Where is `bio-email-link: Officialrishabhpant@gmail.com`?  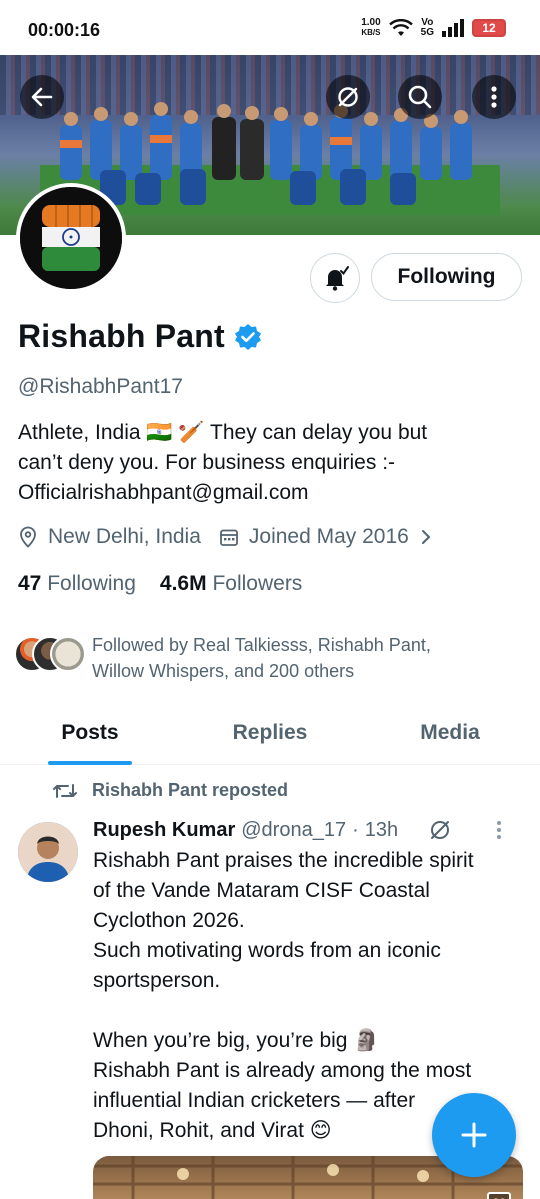 bio-email-link: Officialrishabhpant@gmail.com is located at coordinates (268, 493).